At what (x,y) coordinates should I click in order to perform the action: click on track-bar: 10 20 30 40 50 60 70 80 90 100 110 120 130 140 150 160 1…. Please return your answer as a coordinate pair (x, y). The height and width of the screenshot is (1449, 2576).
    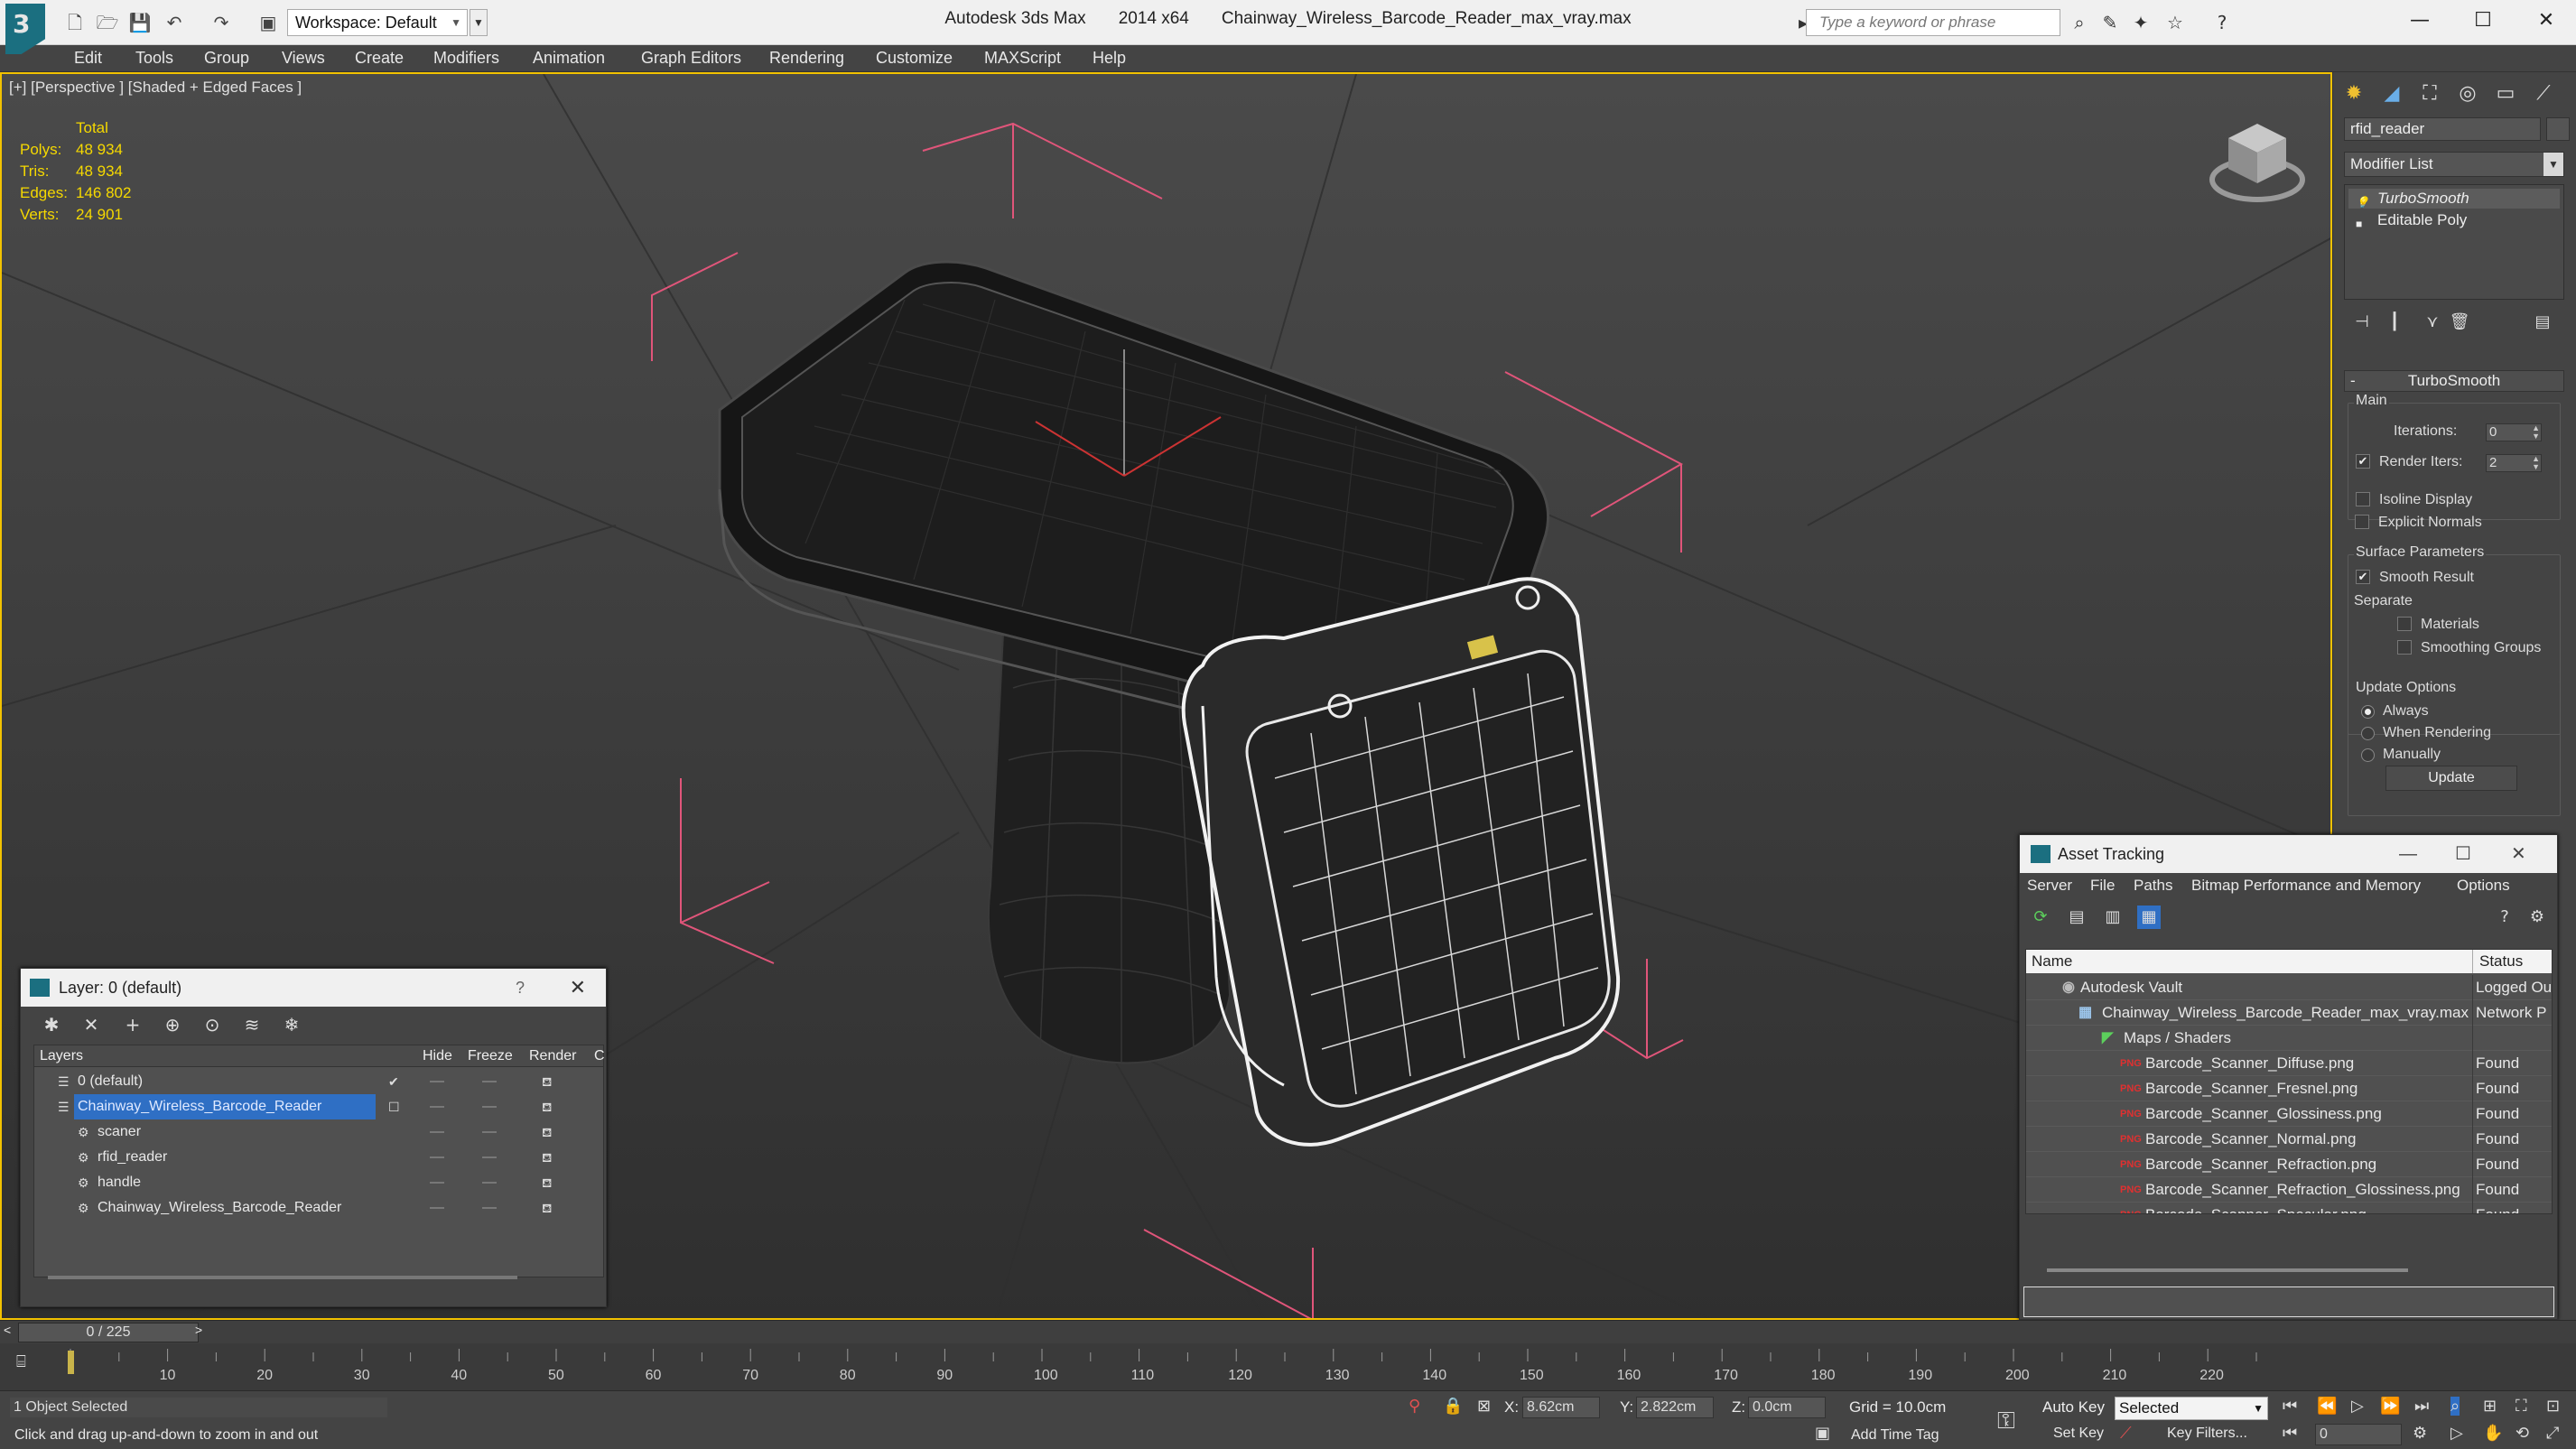
    Looking at the image, I should click on (1288, 1366).